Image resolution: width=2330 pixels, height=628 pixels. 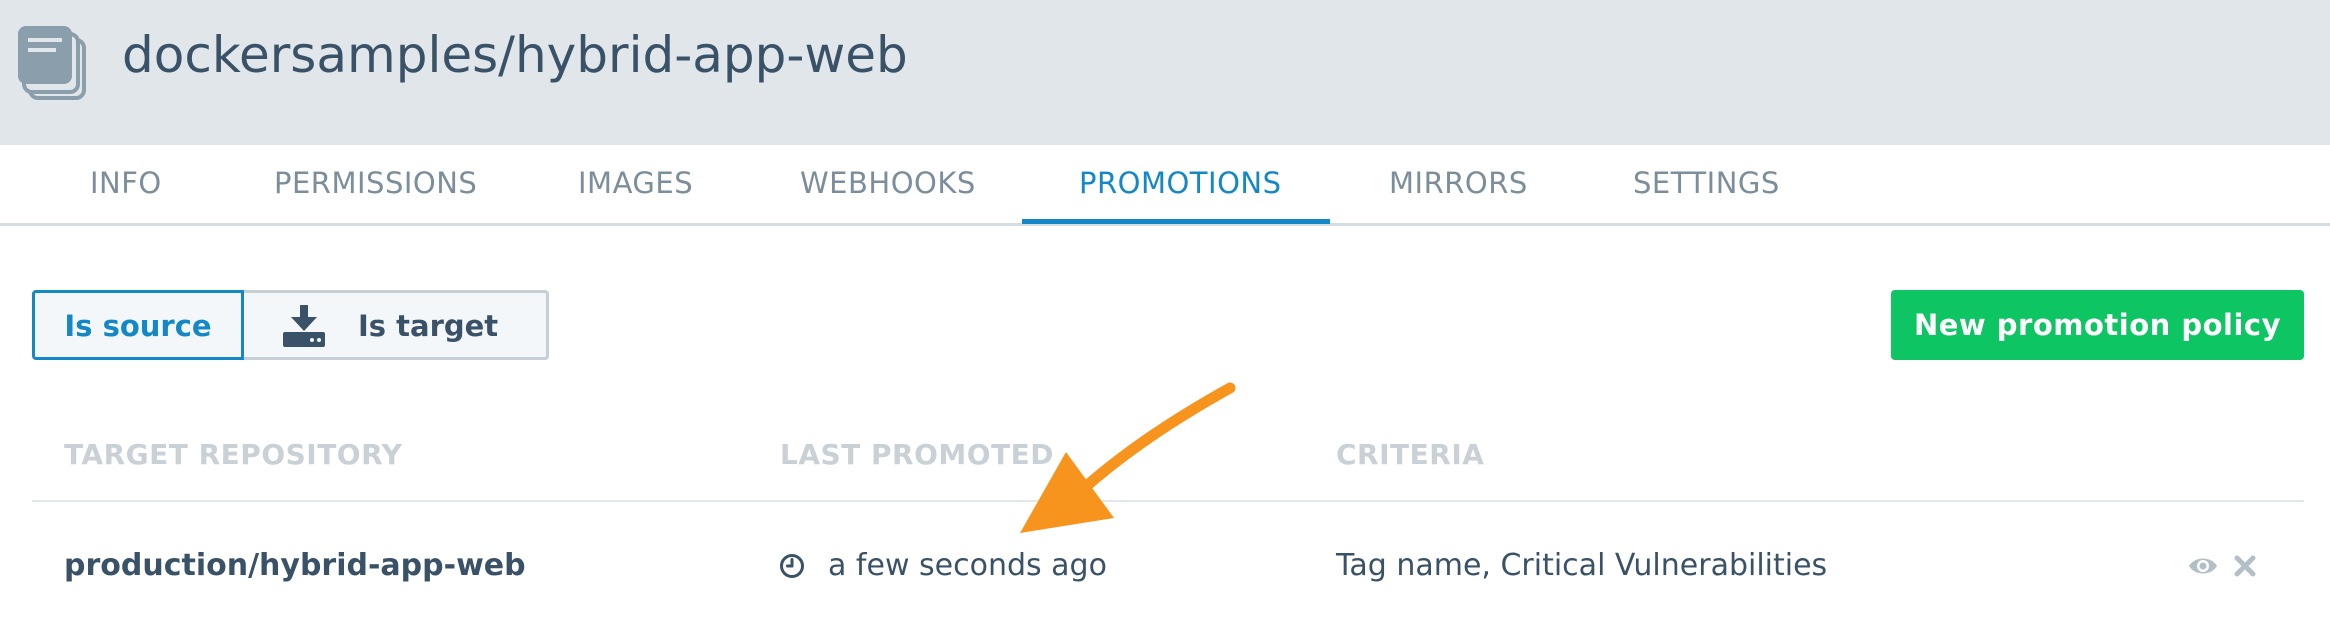 I want to click on clock-icon, so click(x=792, y=566).